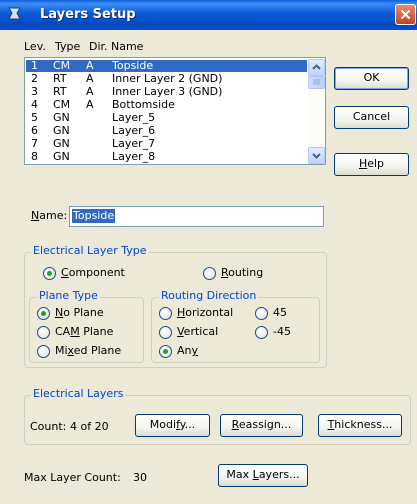  What do you see at coordinates (43, 332) in the screenshot?
I see `cam-plane-radio` at bounding box center [43, 332].